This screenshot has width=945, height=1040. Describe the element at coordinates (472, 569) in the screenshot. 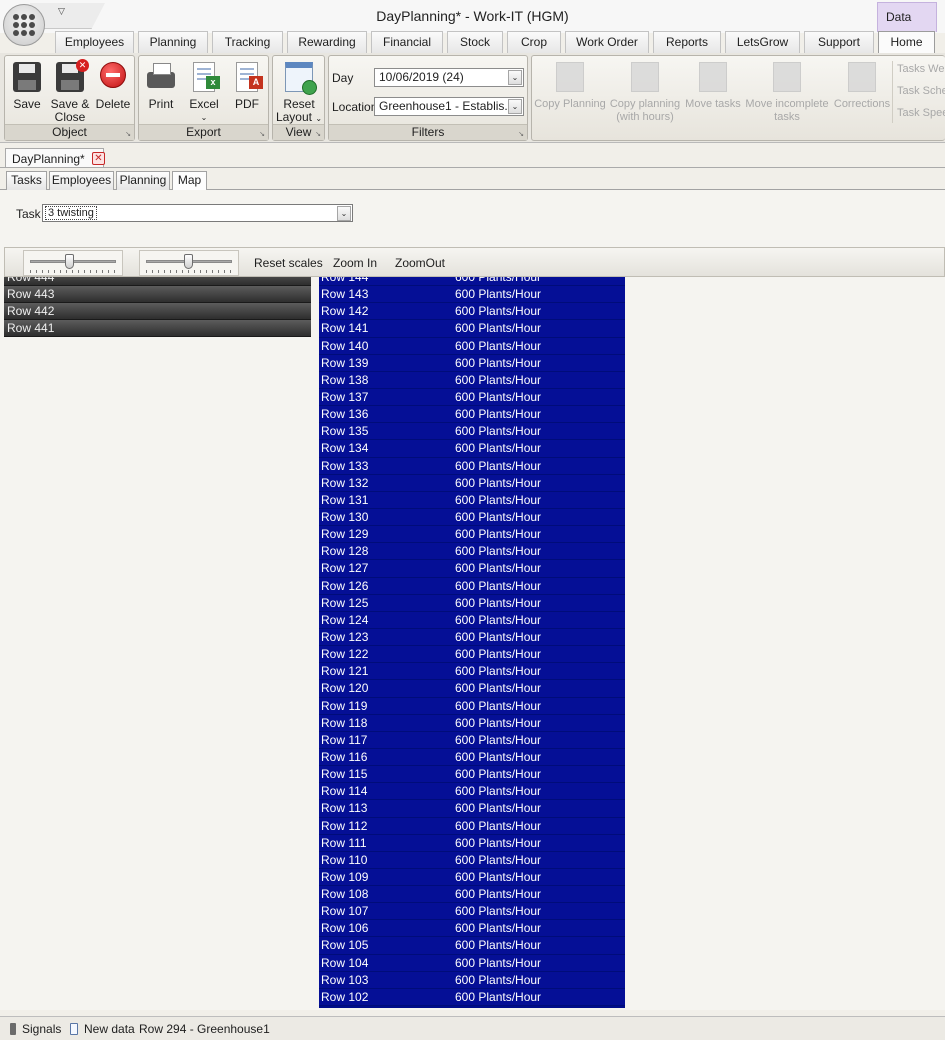

I see `map-row: Row 127 600 Plants/Hour` at that location.